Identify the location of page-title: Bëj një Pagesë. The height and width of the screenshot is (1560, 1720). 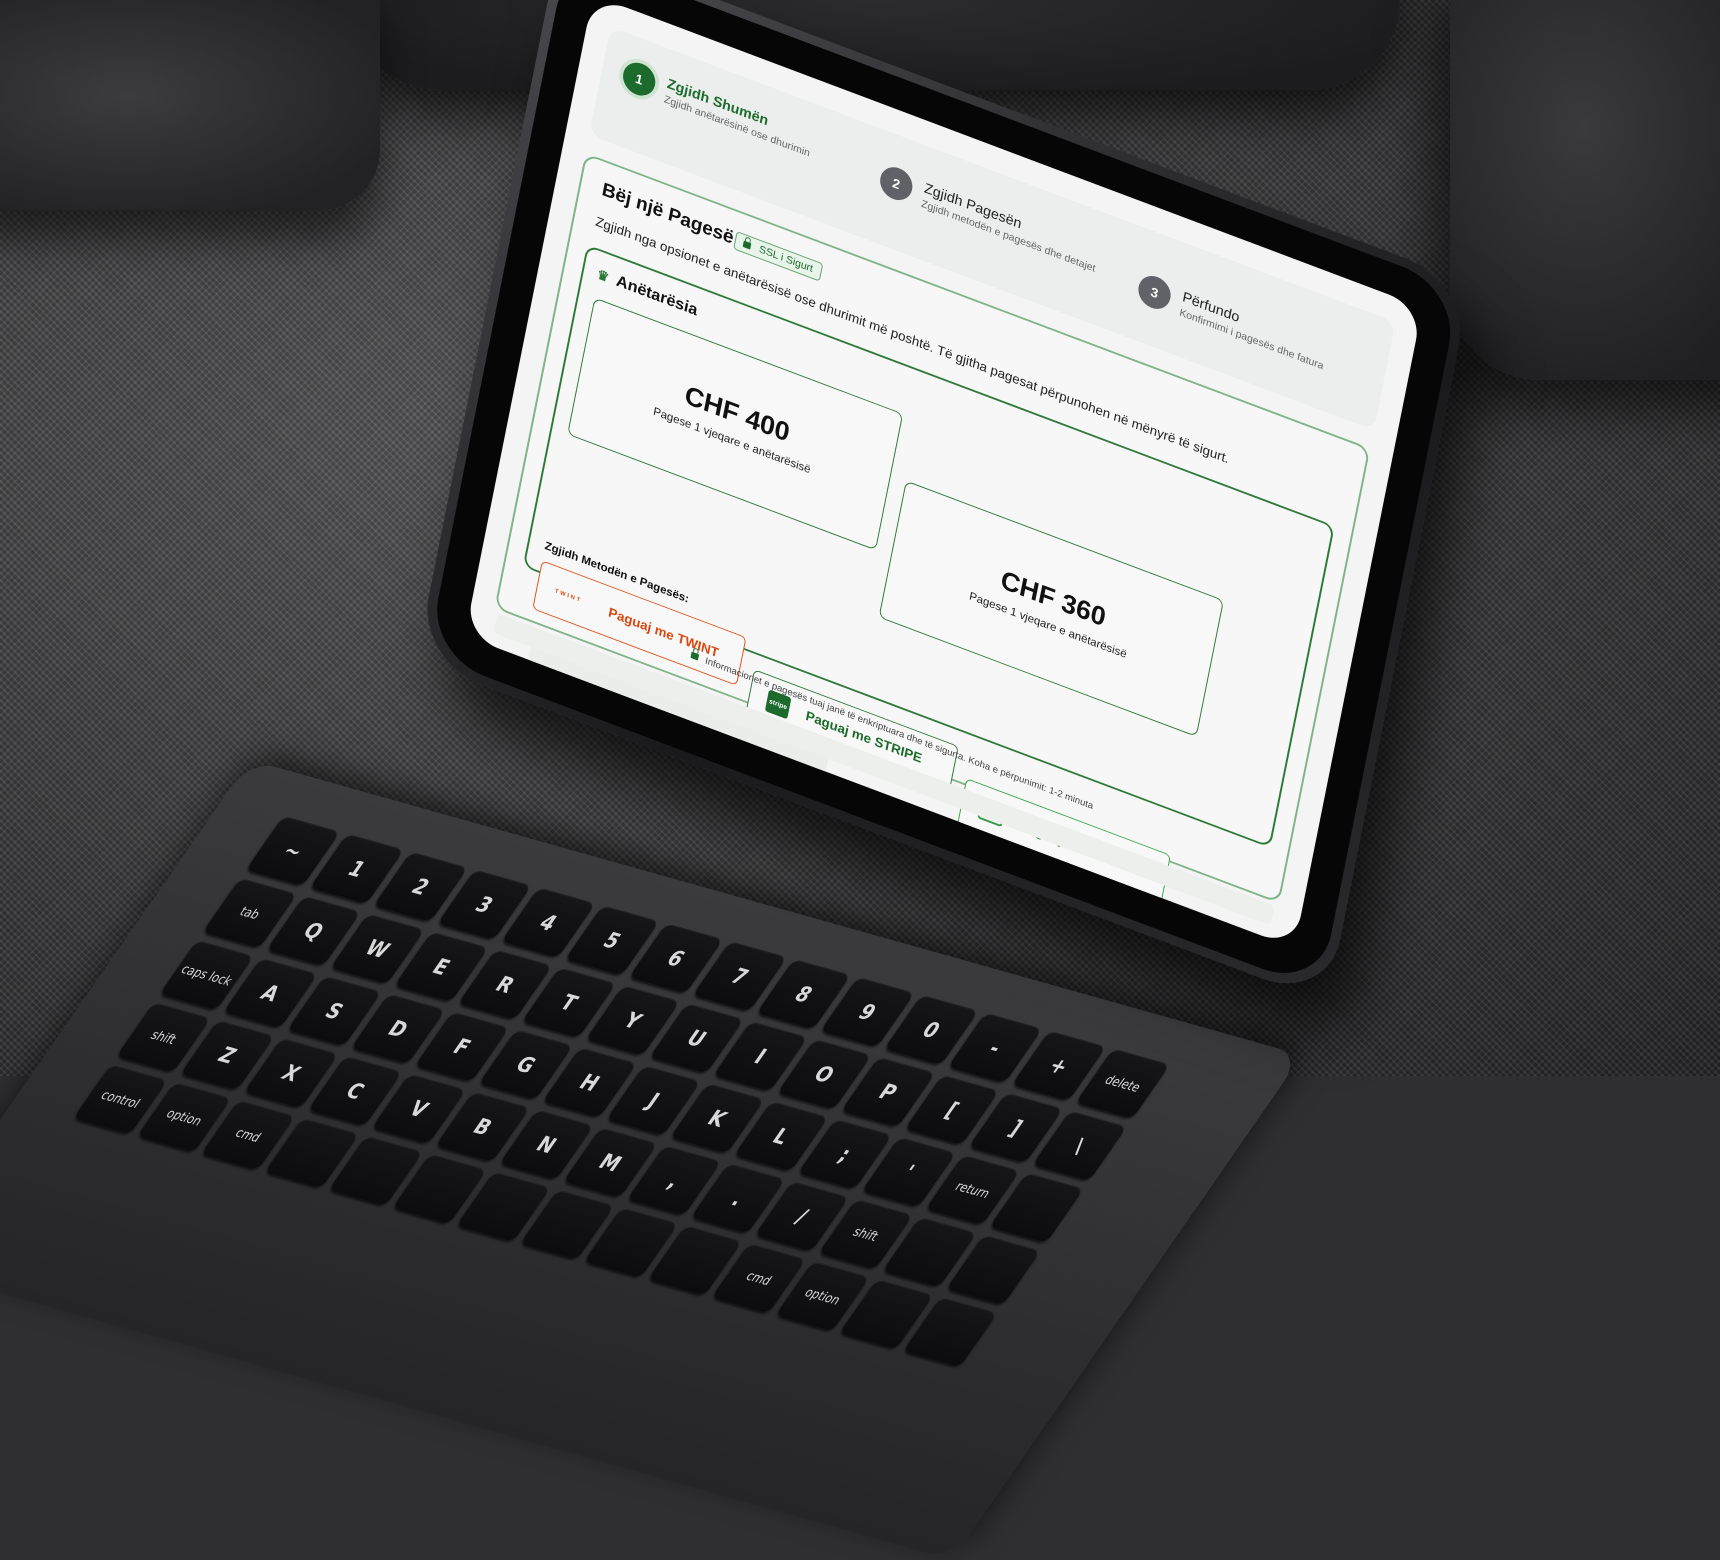
(668, 214).